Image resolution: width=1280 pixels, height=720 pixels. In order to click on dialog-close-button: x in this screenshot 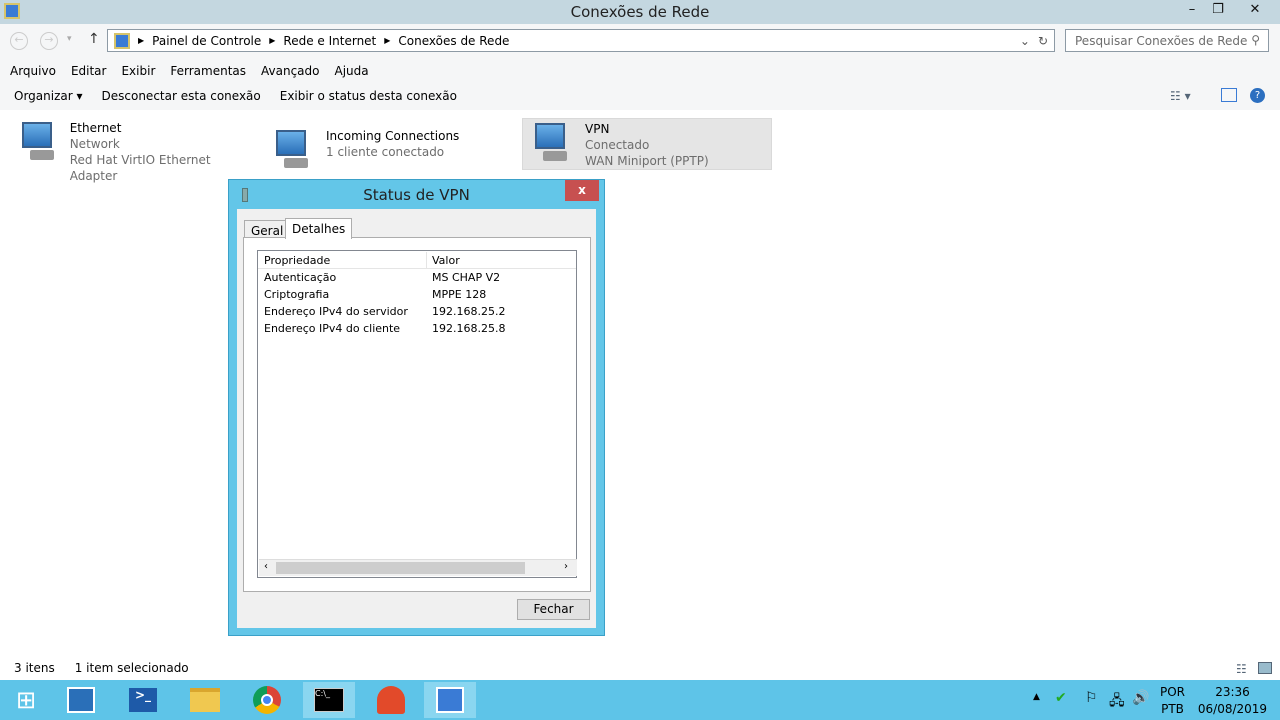, I will do `click(582, 190)`.